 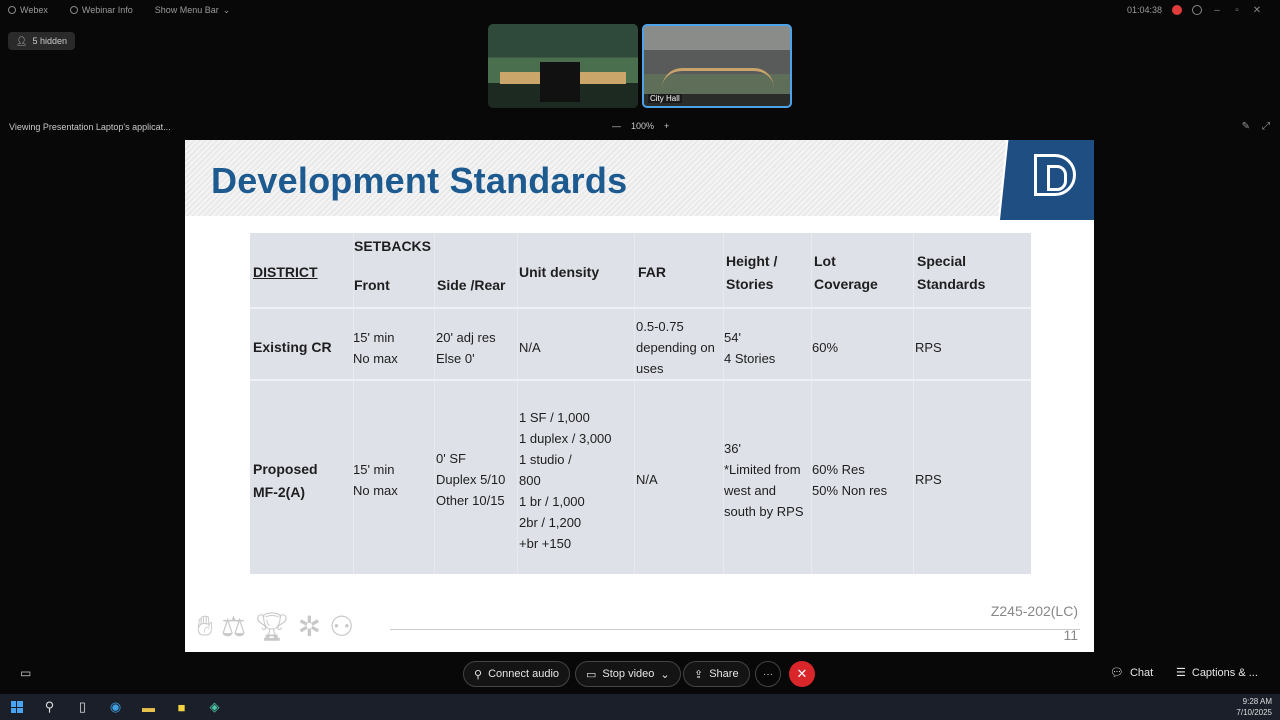 What do you see at coordinates (752, 272) in the screenshot?
I see `header-height-stories: Height / Stories` at bounding box center [752, 272].